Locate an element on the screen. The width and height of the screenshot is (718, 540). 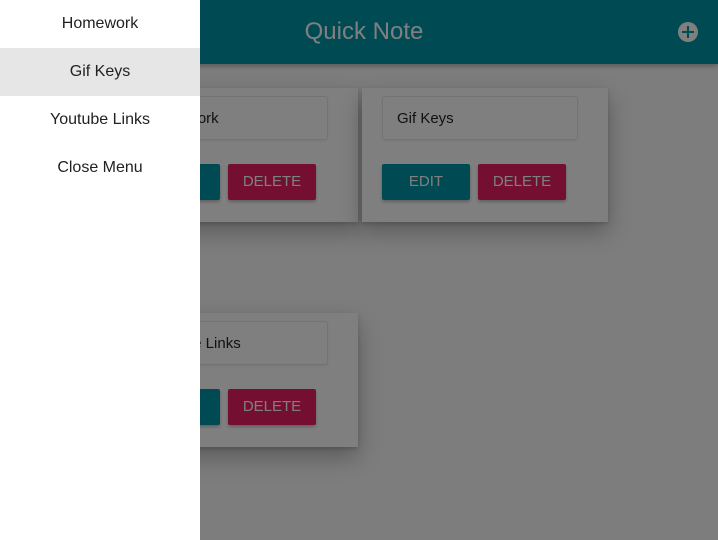
menu-item-gif-keys: Gif Keys is located at coordinates (100, 72).